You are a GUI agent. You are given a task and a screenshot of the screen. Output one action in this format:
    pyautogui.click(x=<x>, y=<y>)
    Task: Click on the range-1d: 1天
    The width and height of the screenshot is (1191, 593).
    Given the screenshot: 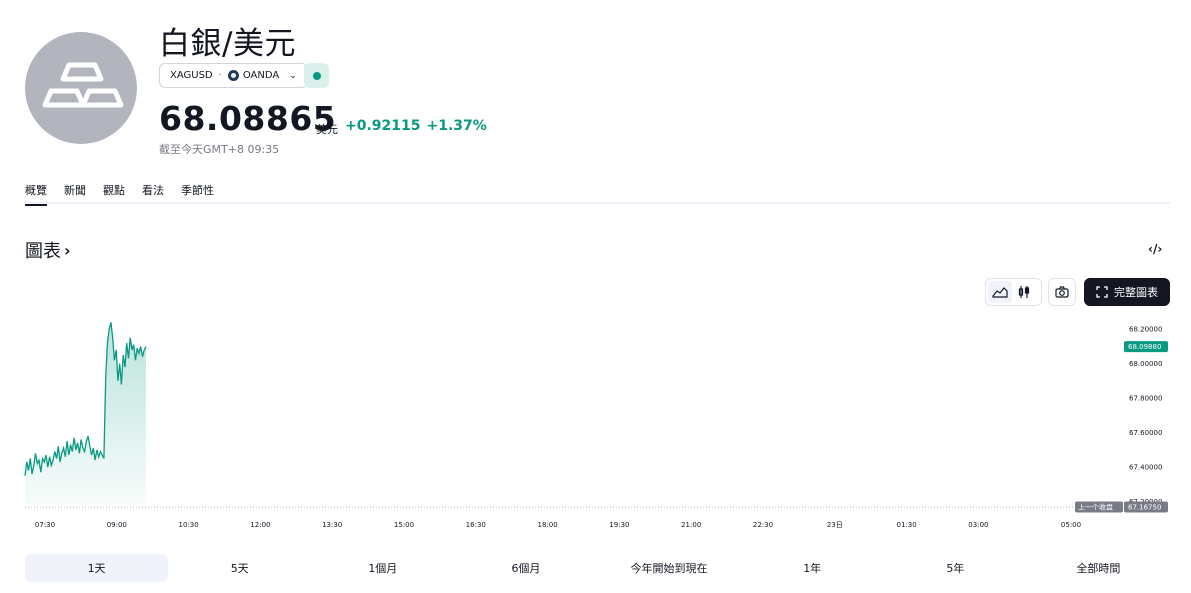 What is the action you would take?
    pyautogui.click(x=97, y=568)
    